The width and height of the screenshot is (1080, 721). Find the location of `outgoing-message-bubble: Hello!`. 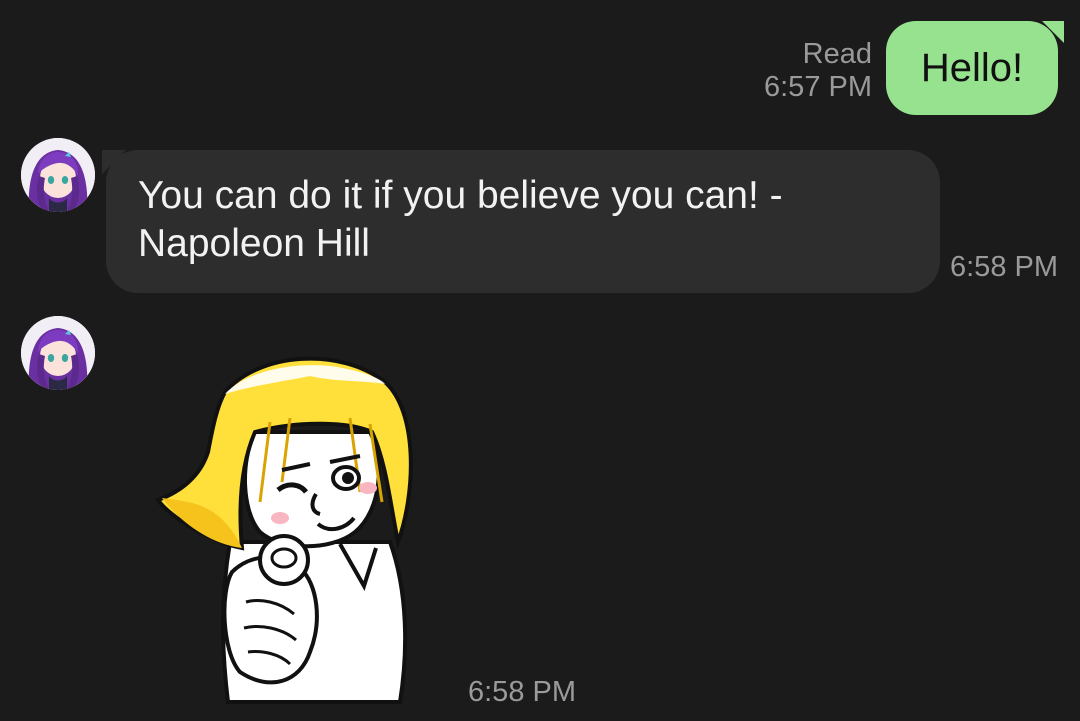

outgoing-message-bubble: Hello! is located at coordinates (975, 68).